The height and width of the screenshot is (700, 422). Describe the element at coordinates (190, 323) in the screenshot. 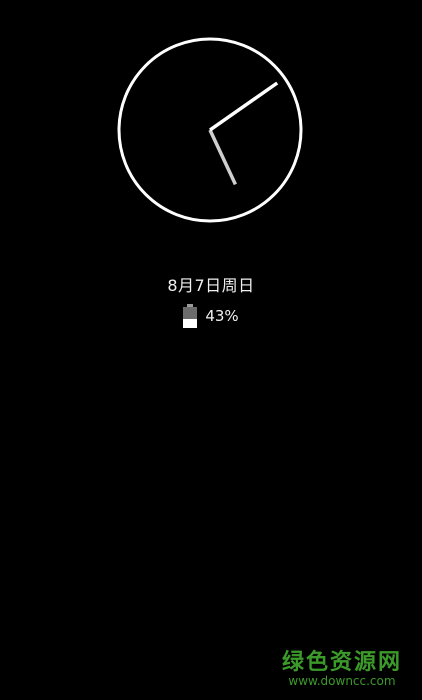

I see `battery-fill` at that location.